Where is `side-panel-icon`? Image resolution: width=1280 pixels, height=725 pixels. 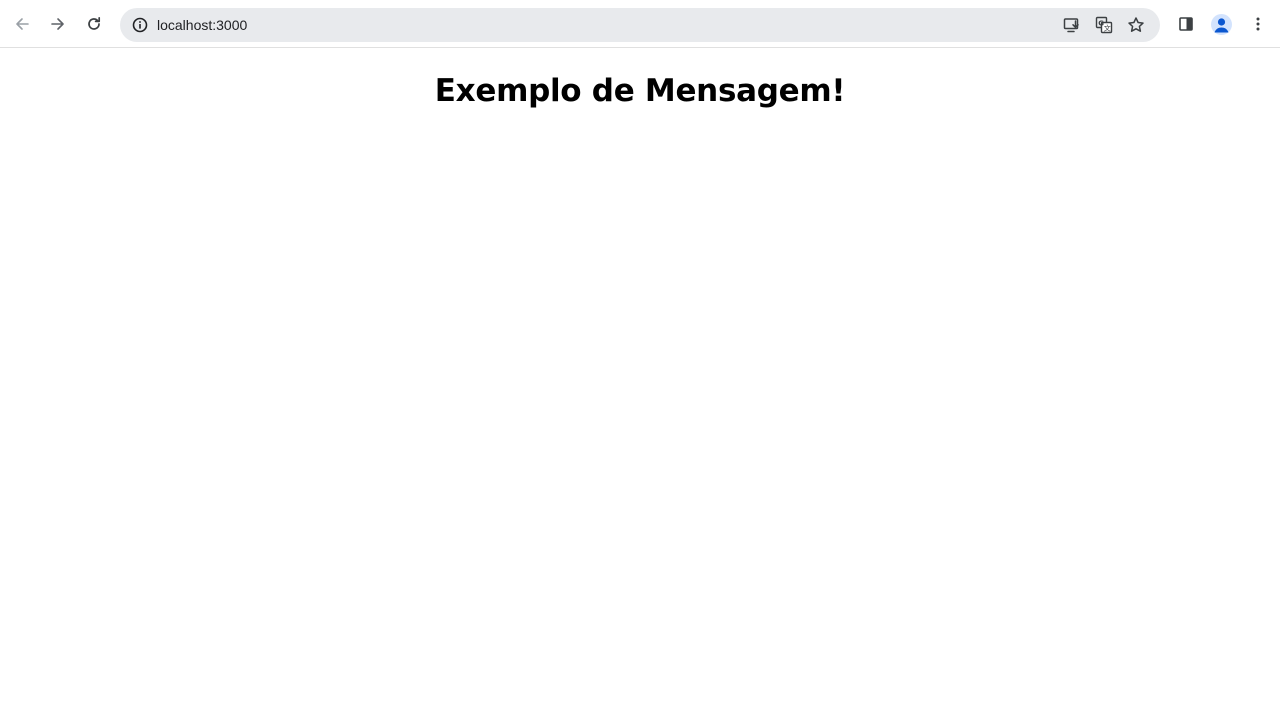 side-panel-icon is located at coordinates (1186, 24).